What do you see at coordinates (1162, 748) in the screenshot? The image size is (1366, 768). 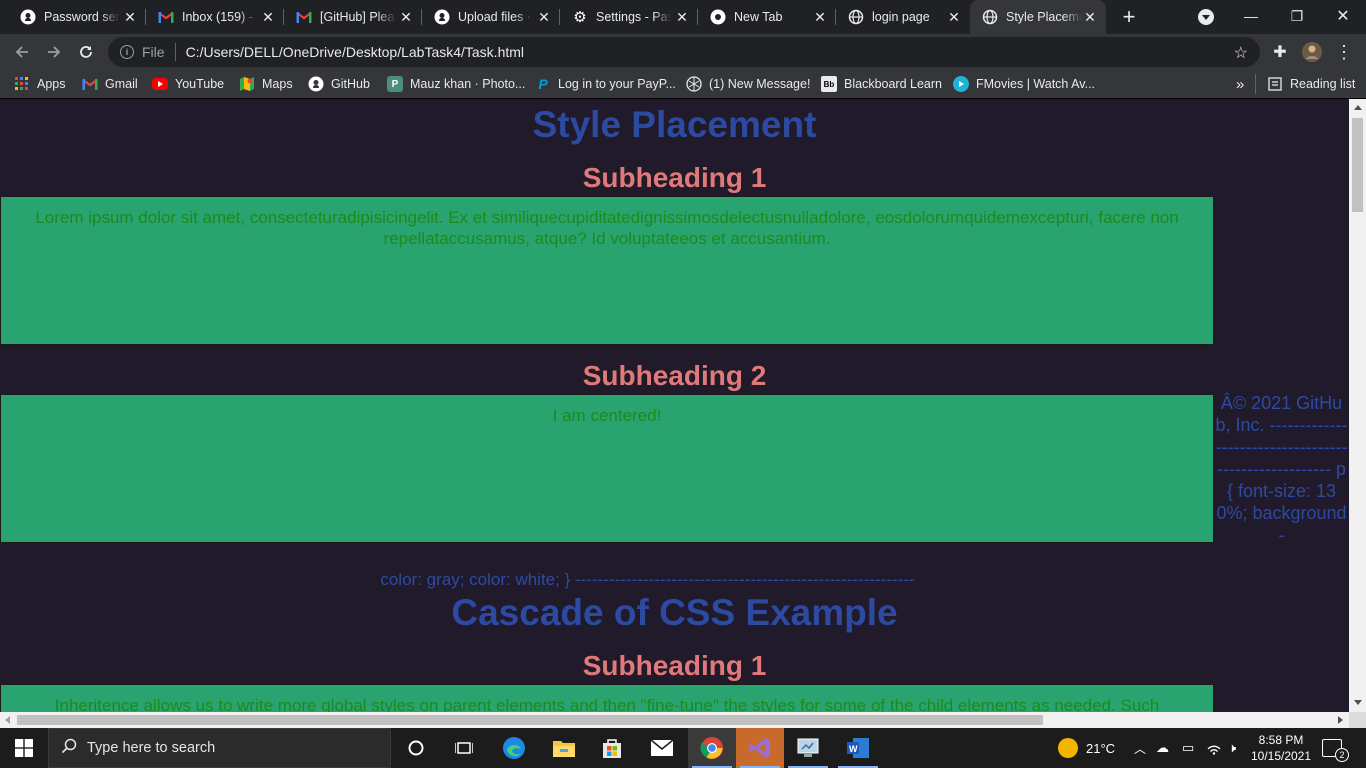 I see `onedrive-icon: ☁` at bounding box center [1162, 748].